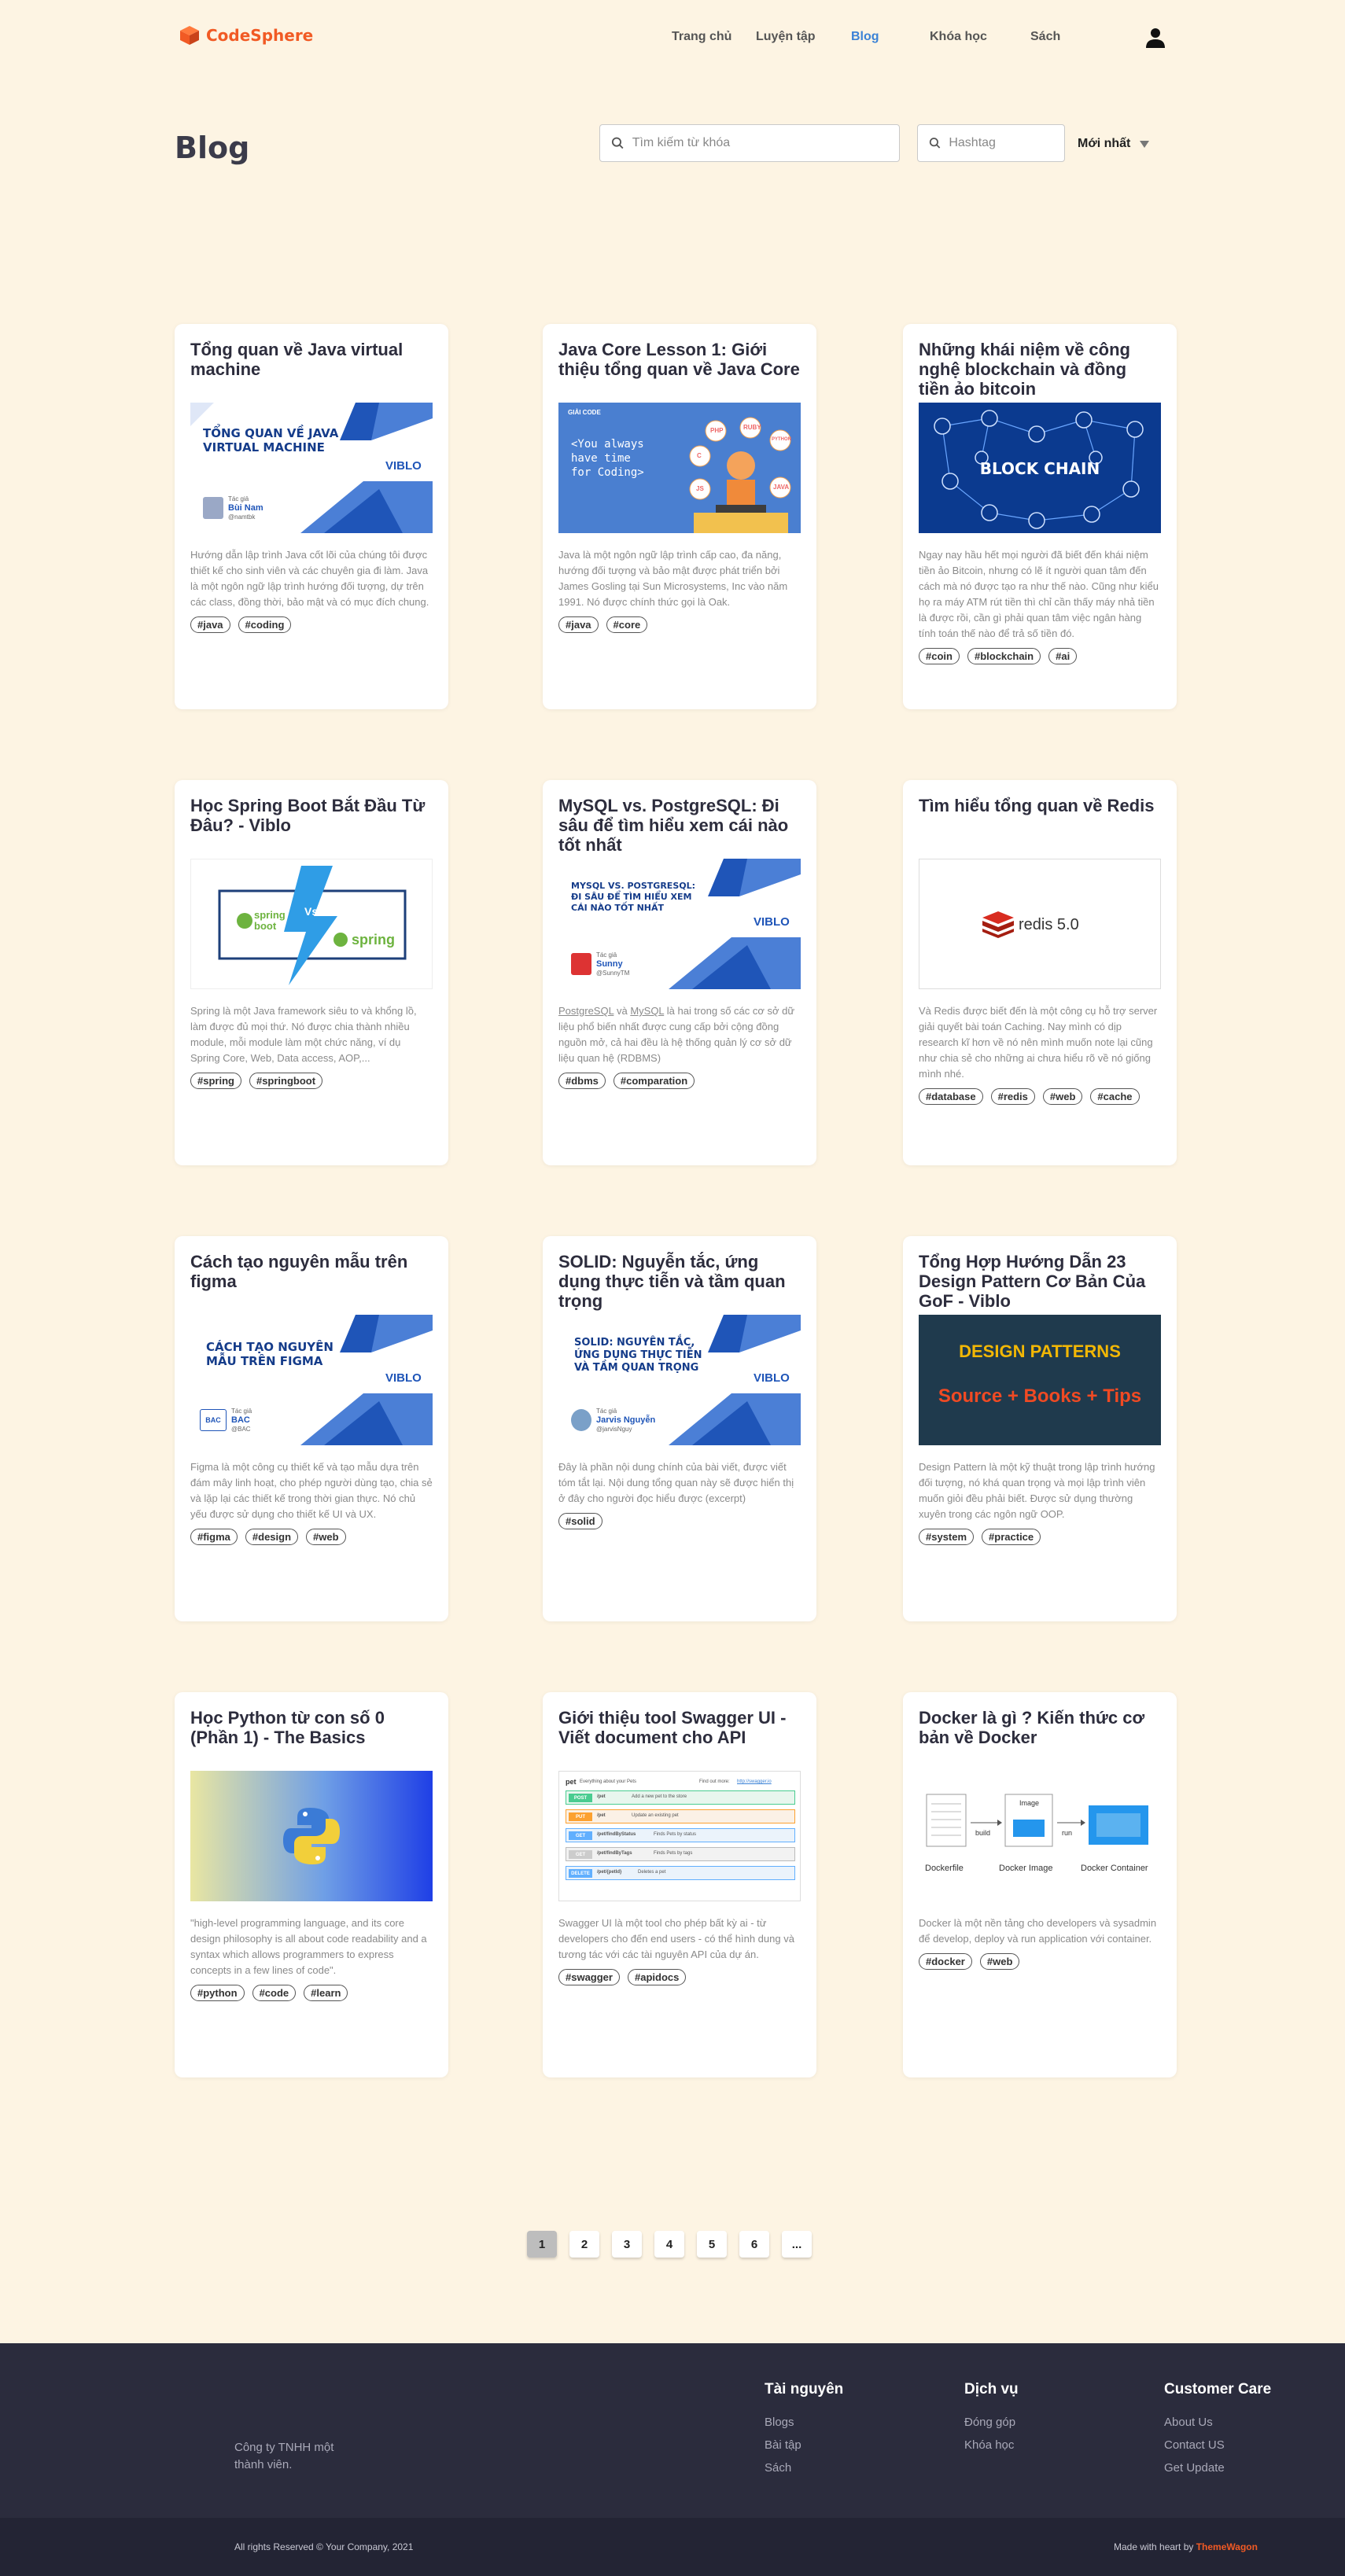 This screenshot has width=1345, height=2576. I want to click on tag-chip: #redis, so click(1013, 1096).